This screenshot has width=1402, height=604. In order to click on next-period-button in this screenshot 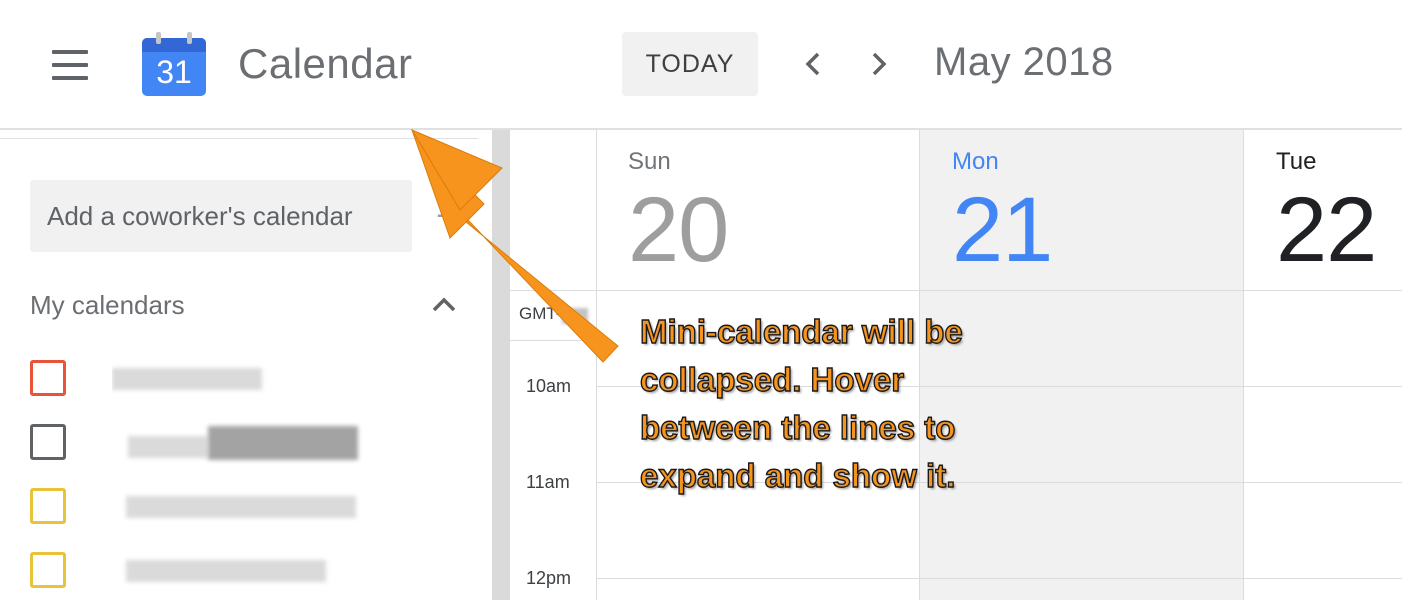, I will do `click(878, 64)`.